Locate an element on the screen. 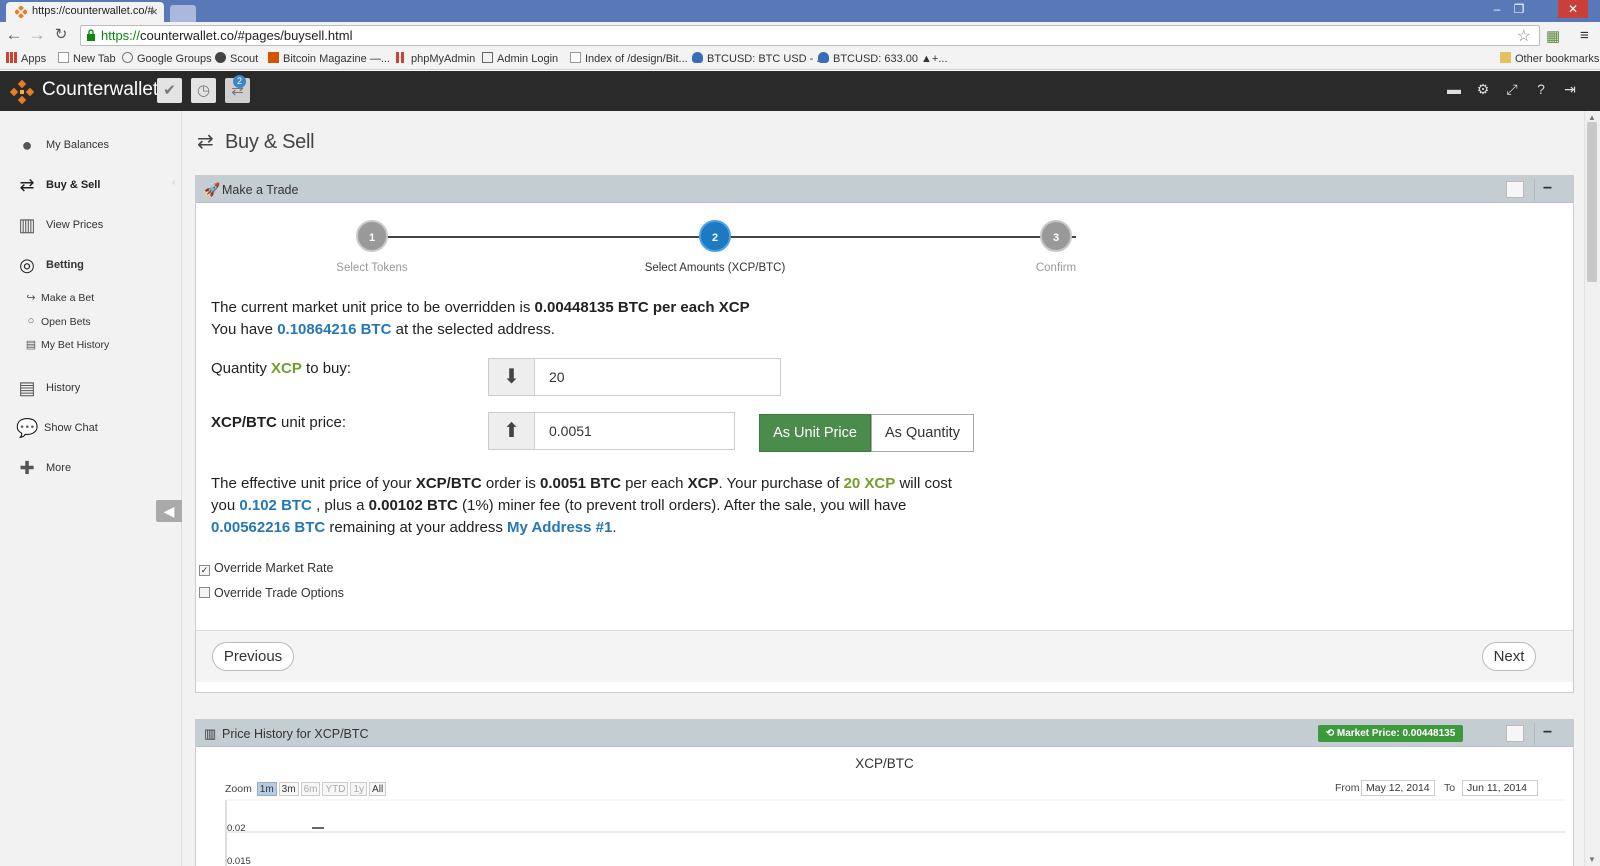 The width and height of the screenshot is (1600, 866). sidebar-item-make-a-bet: ↪ Make a Bet is located at coordinates (91, 298).